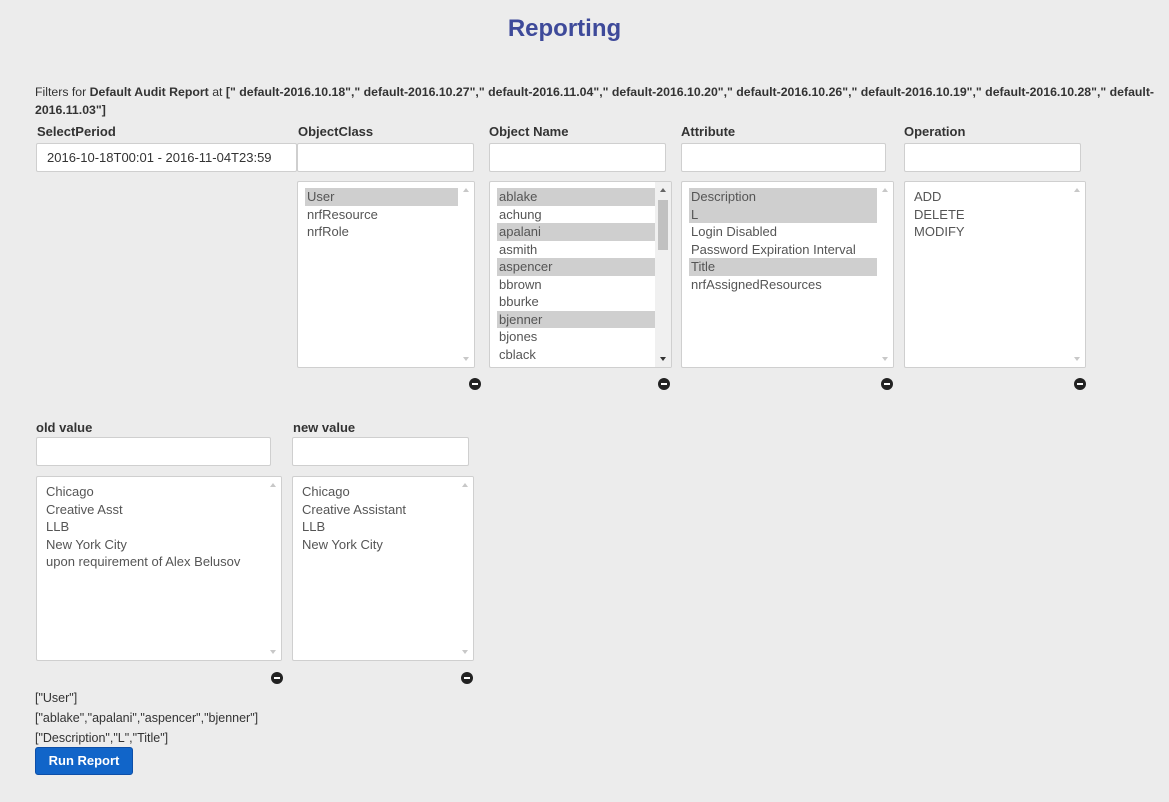 This screenshot has width=1169, height=802. I want to click on select-period-input: 2016-10-18T00:01 - 2016-11-04T23:59, so click(166, 157).